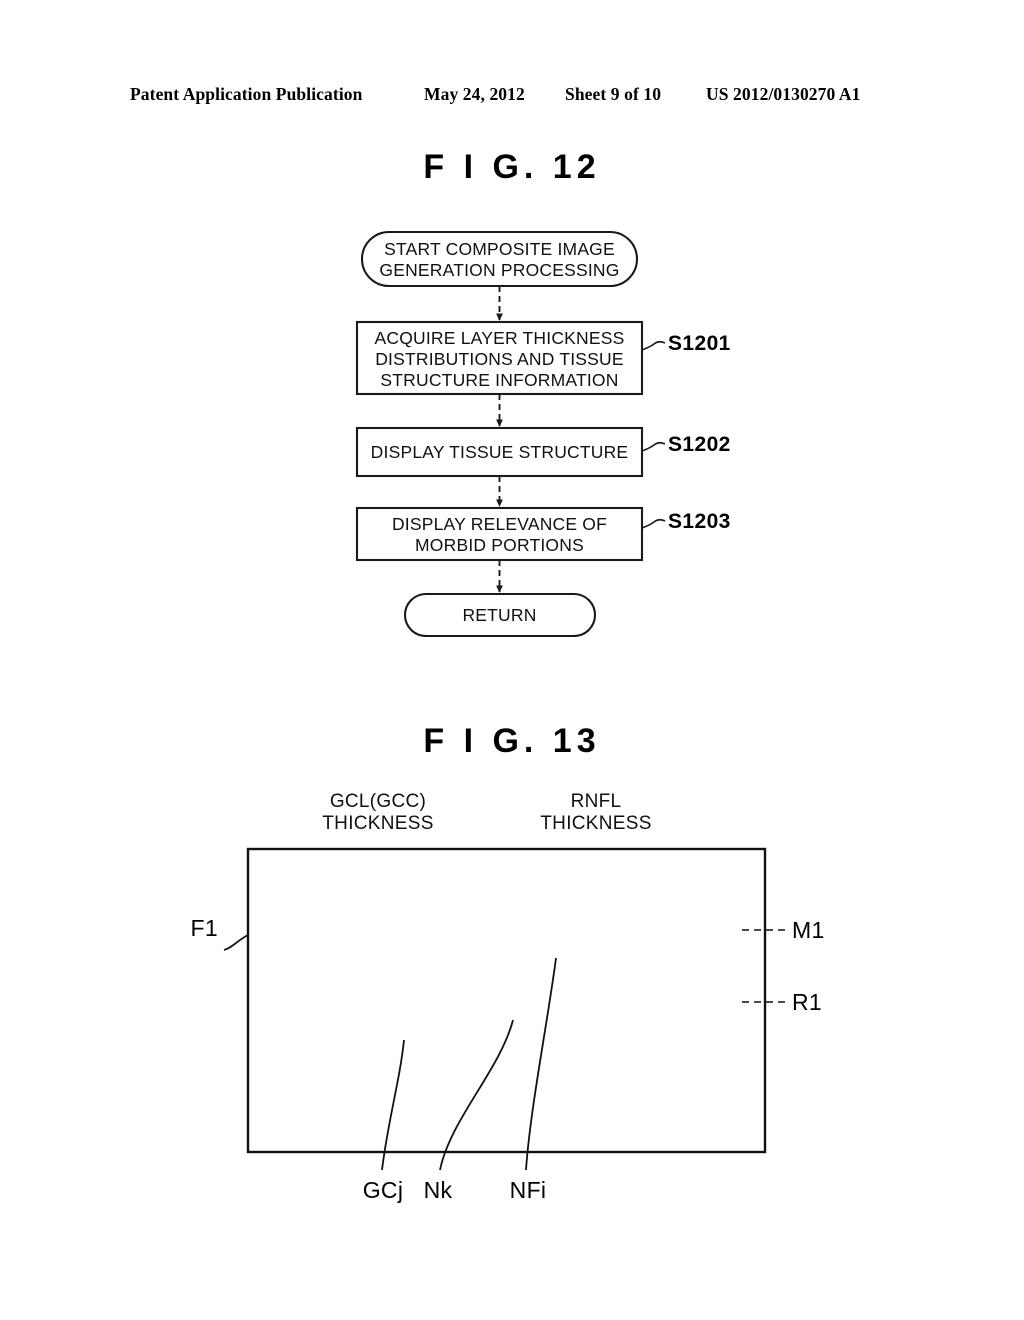  I want to click on figure-13-title: F I G. 13, so click(512, 741).